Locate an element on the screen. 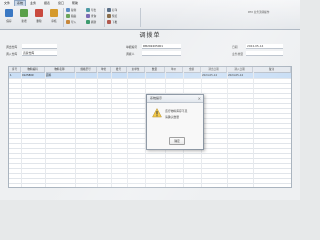 Image resolution: width=320 pixels, height=240 pixels. workflow-label: RTX 业务流转操作 is located at coordinates (259, 12).